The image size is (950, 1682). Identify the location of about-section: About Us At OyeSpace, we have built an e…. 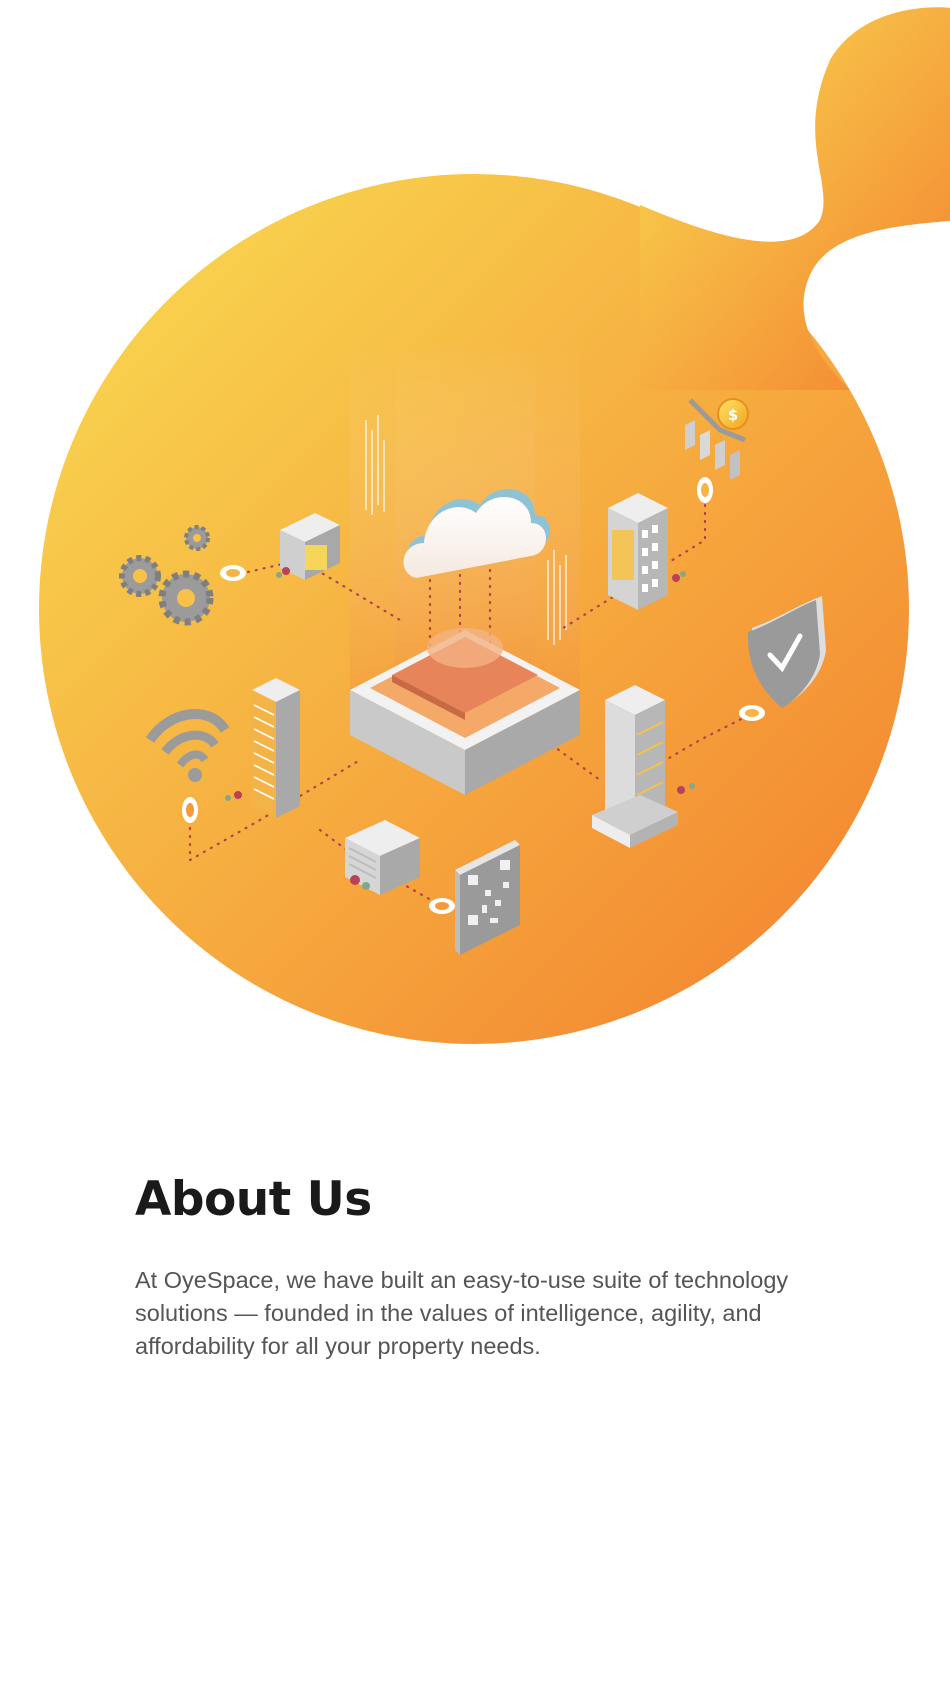
(495, 1267).